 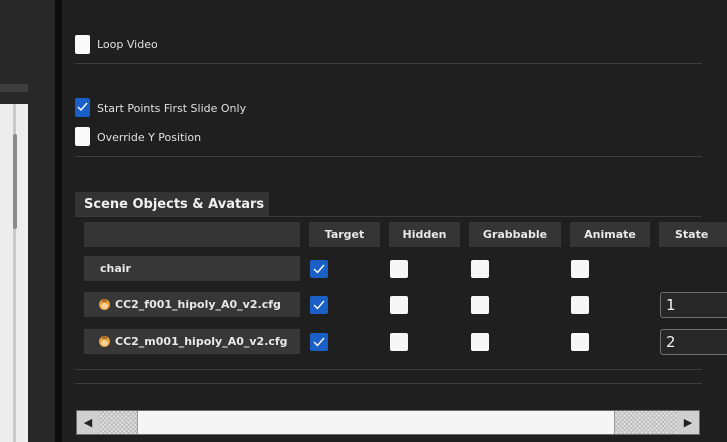 What do you see at coordinates (15, 181) in the screenshot?
I see `left-panel-scroll-thumb` at bounding box center [15, 181].